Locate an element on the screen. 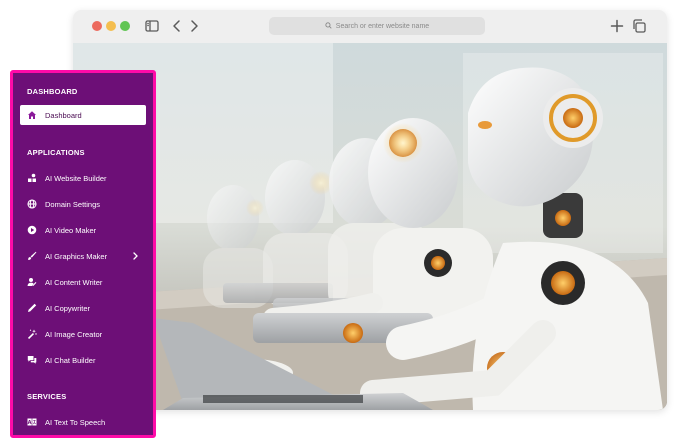  sidebar-item-label: AI Chat Builder is located at coordinates (70, 360).